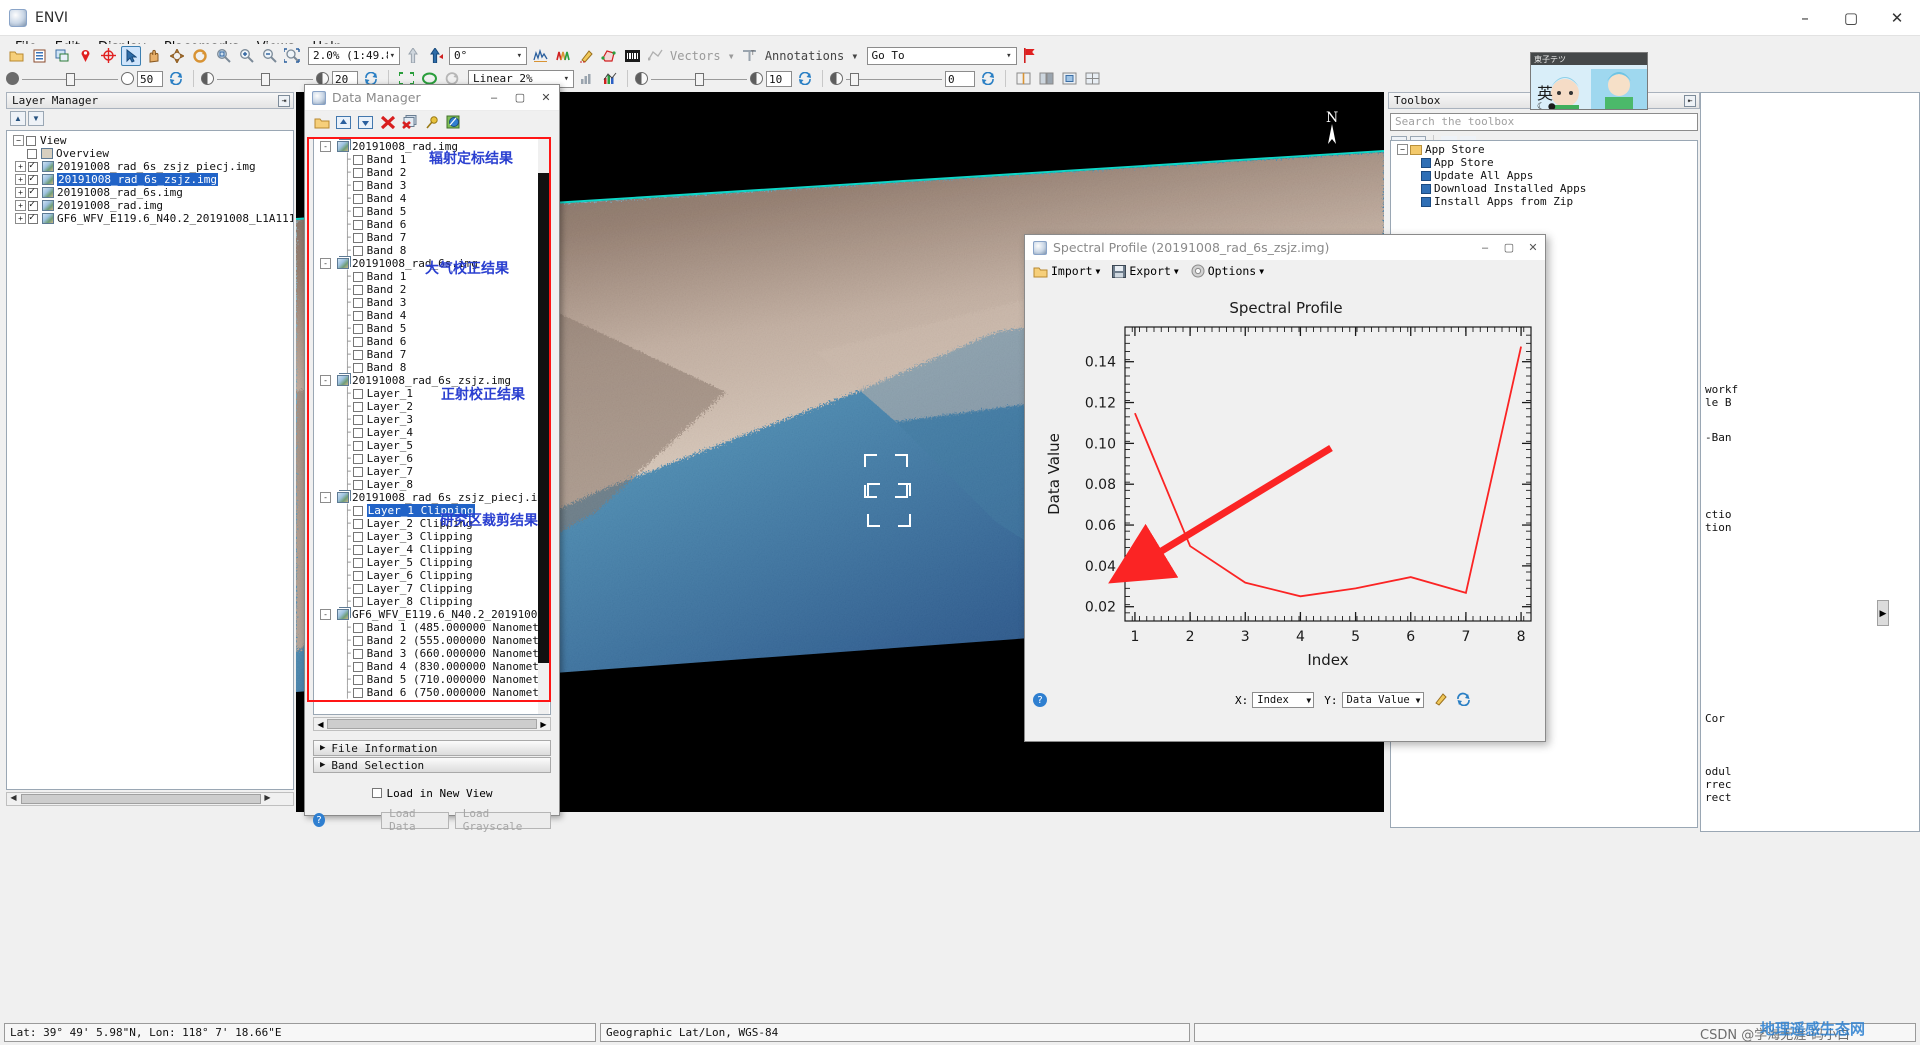 The height and width of the screenshot is (1045, 1920). I want to click on pan-hand-icon, so click(154, 56).